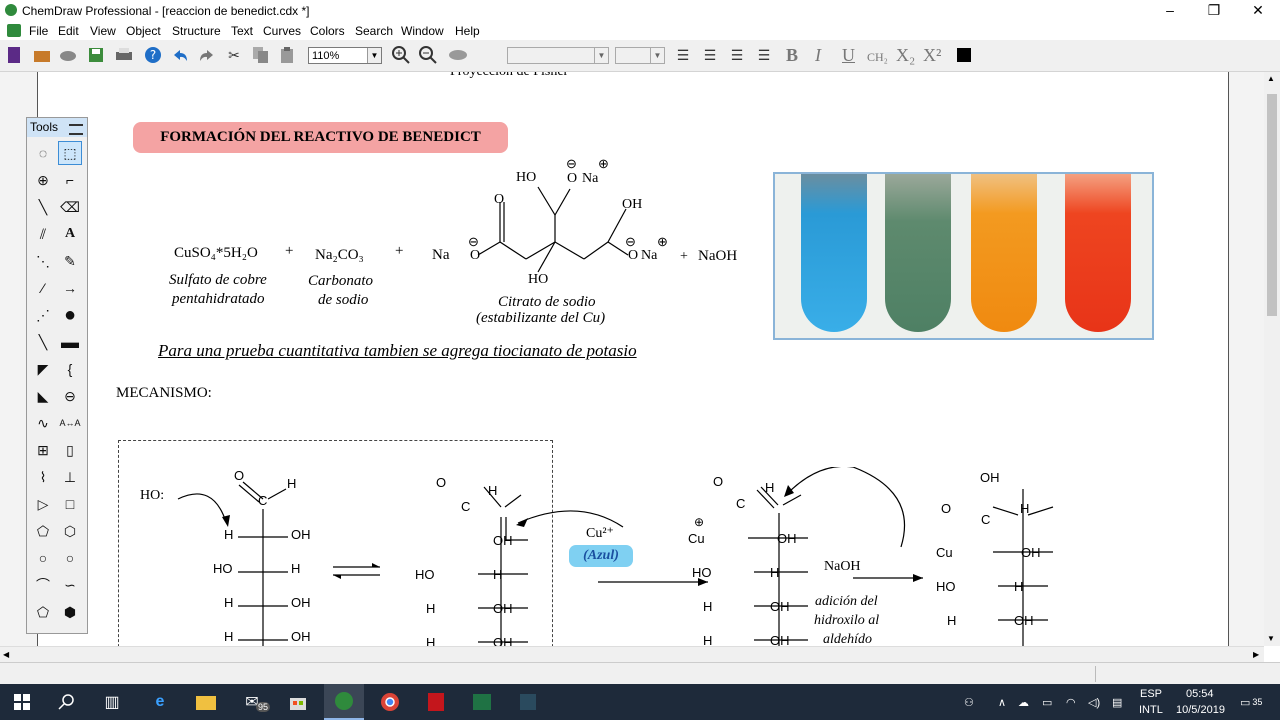  I want to click on color-swatch, so click(964, 55).